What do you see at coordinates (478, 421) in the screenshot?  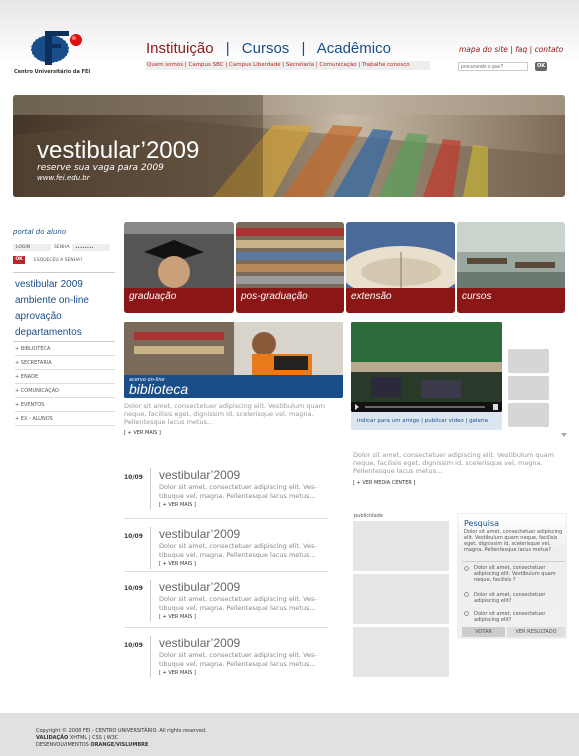 I see `gallery-link: galeria` at bounding box center [478, 421].